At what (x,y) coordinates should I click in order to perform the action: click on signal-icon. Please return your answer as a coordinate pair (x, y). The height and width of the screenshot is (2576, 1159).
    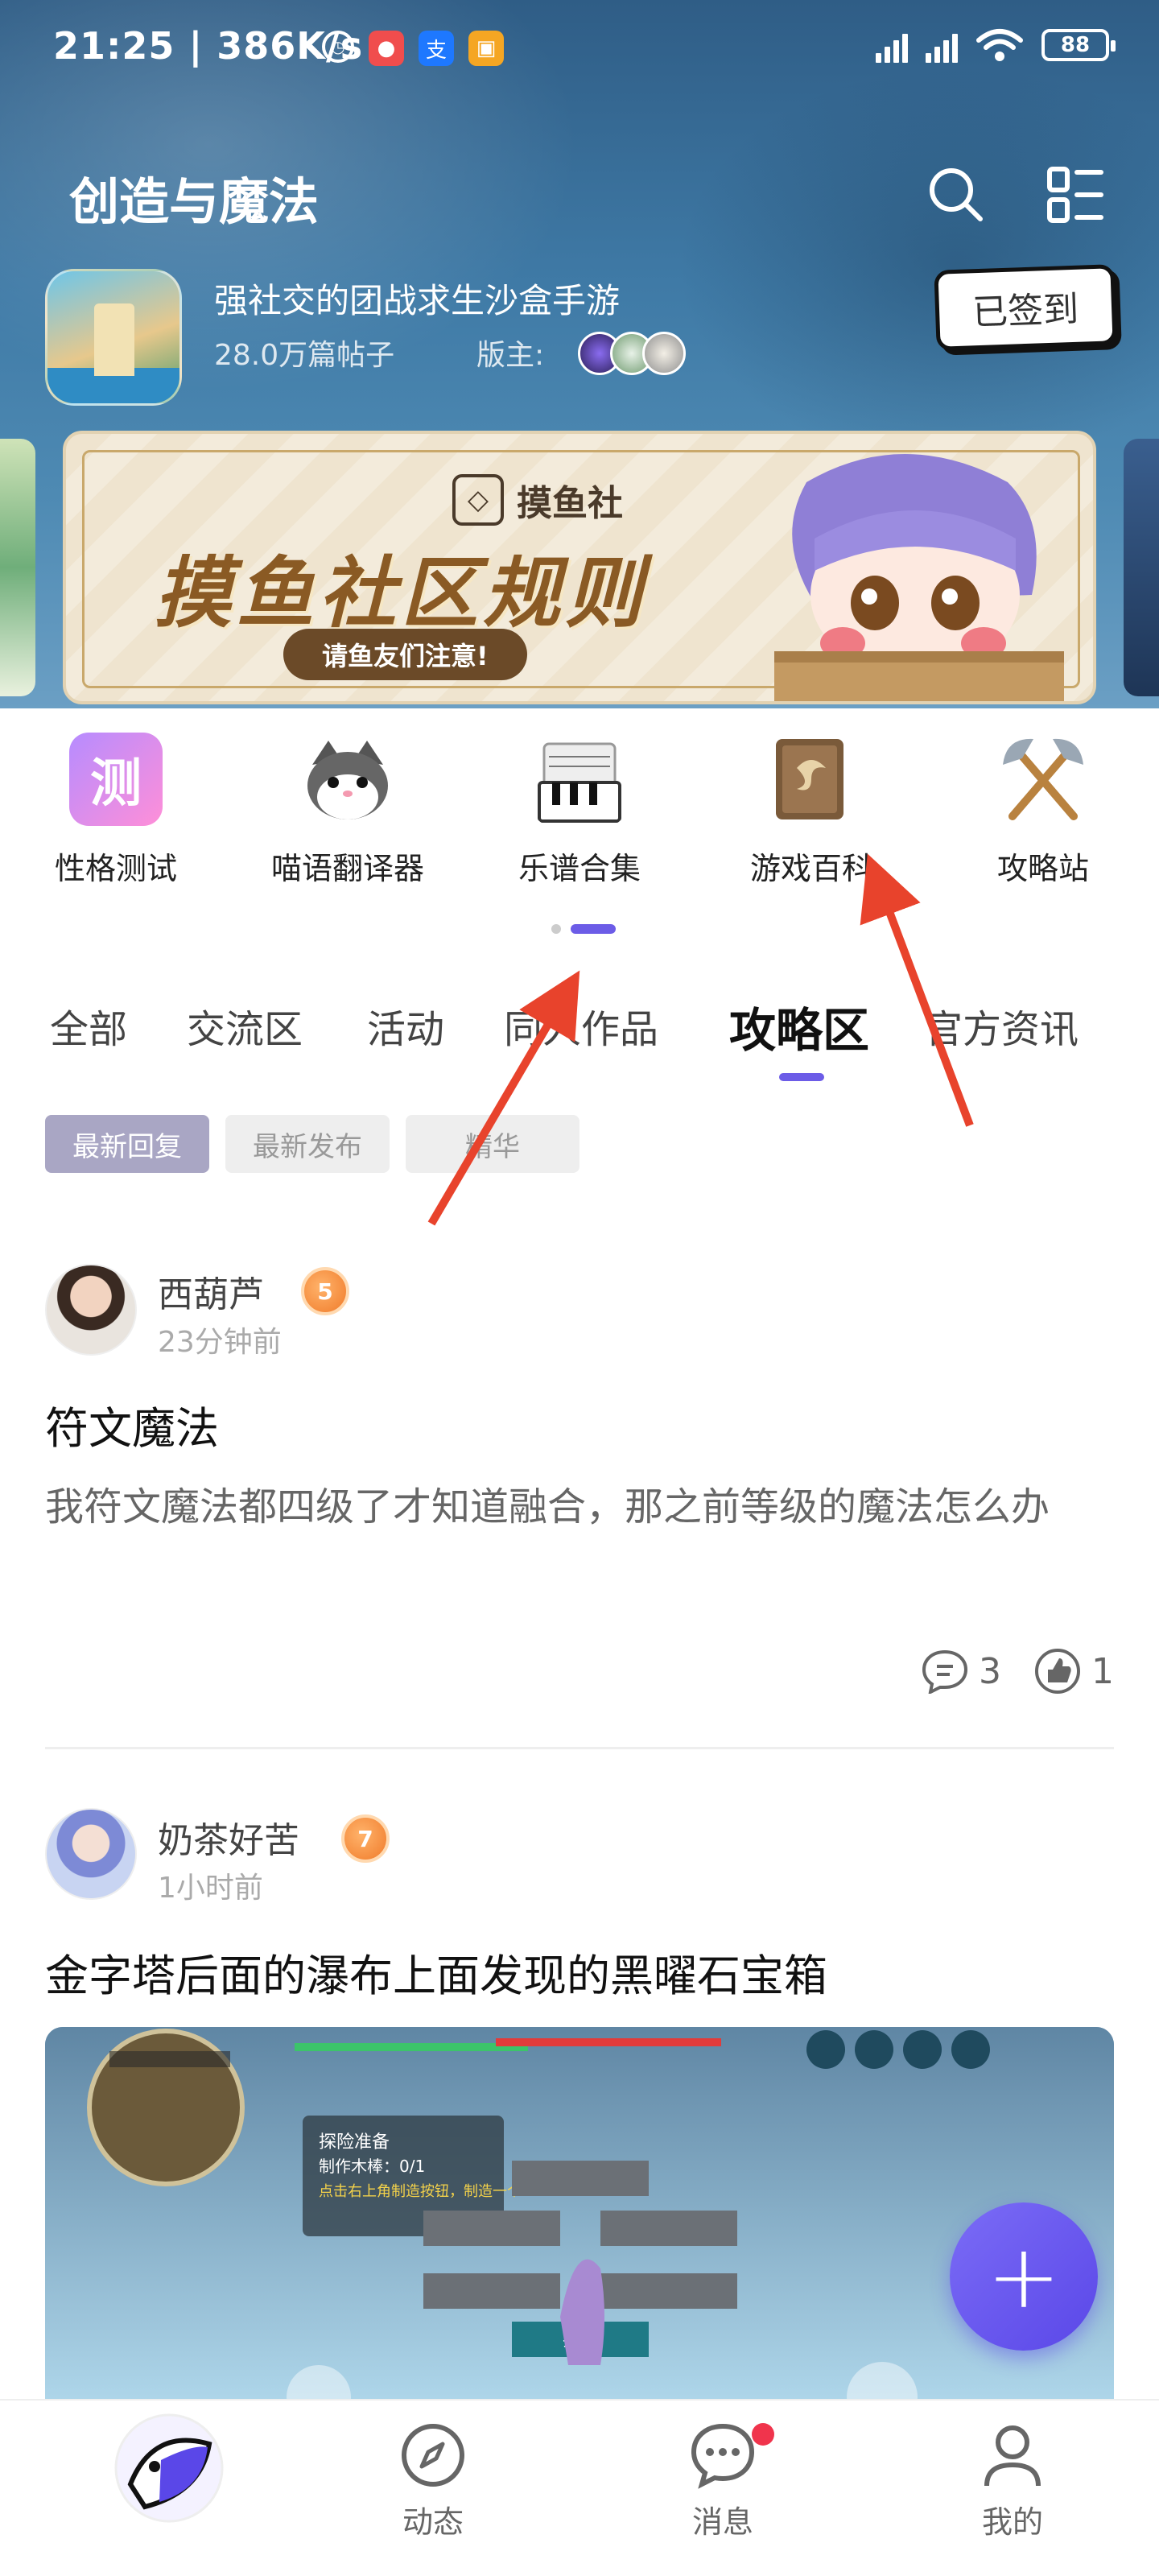
    Looking at the image, I should click on (892, 45).